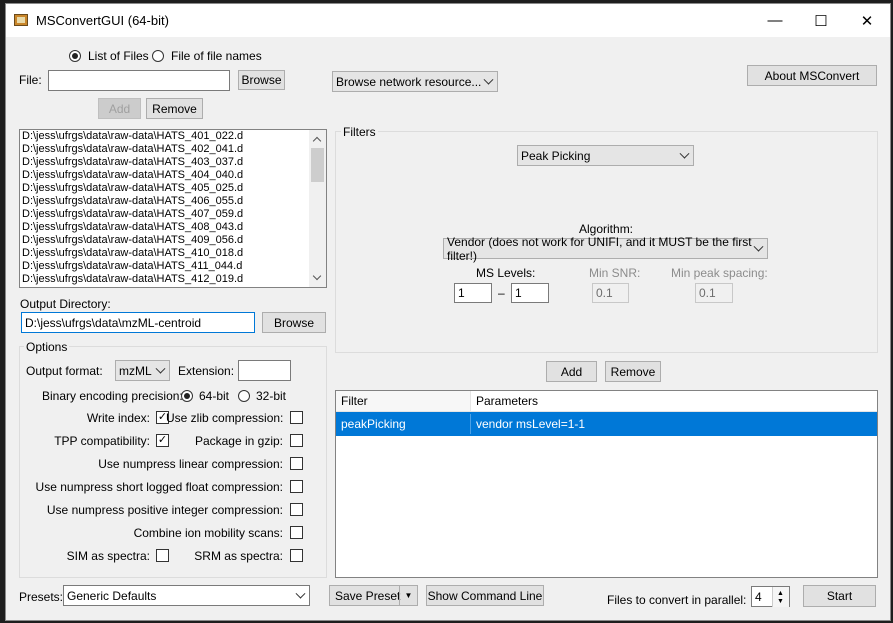 The image size is (893, 623). Describe the element at coordinates (139, 80) in the screenshot. I see `file-input` at that location.